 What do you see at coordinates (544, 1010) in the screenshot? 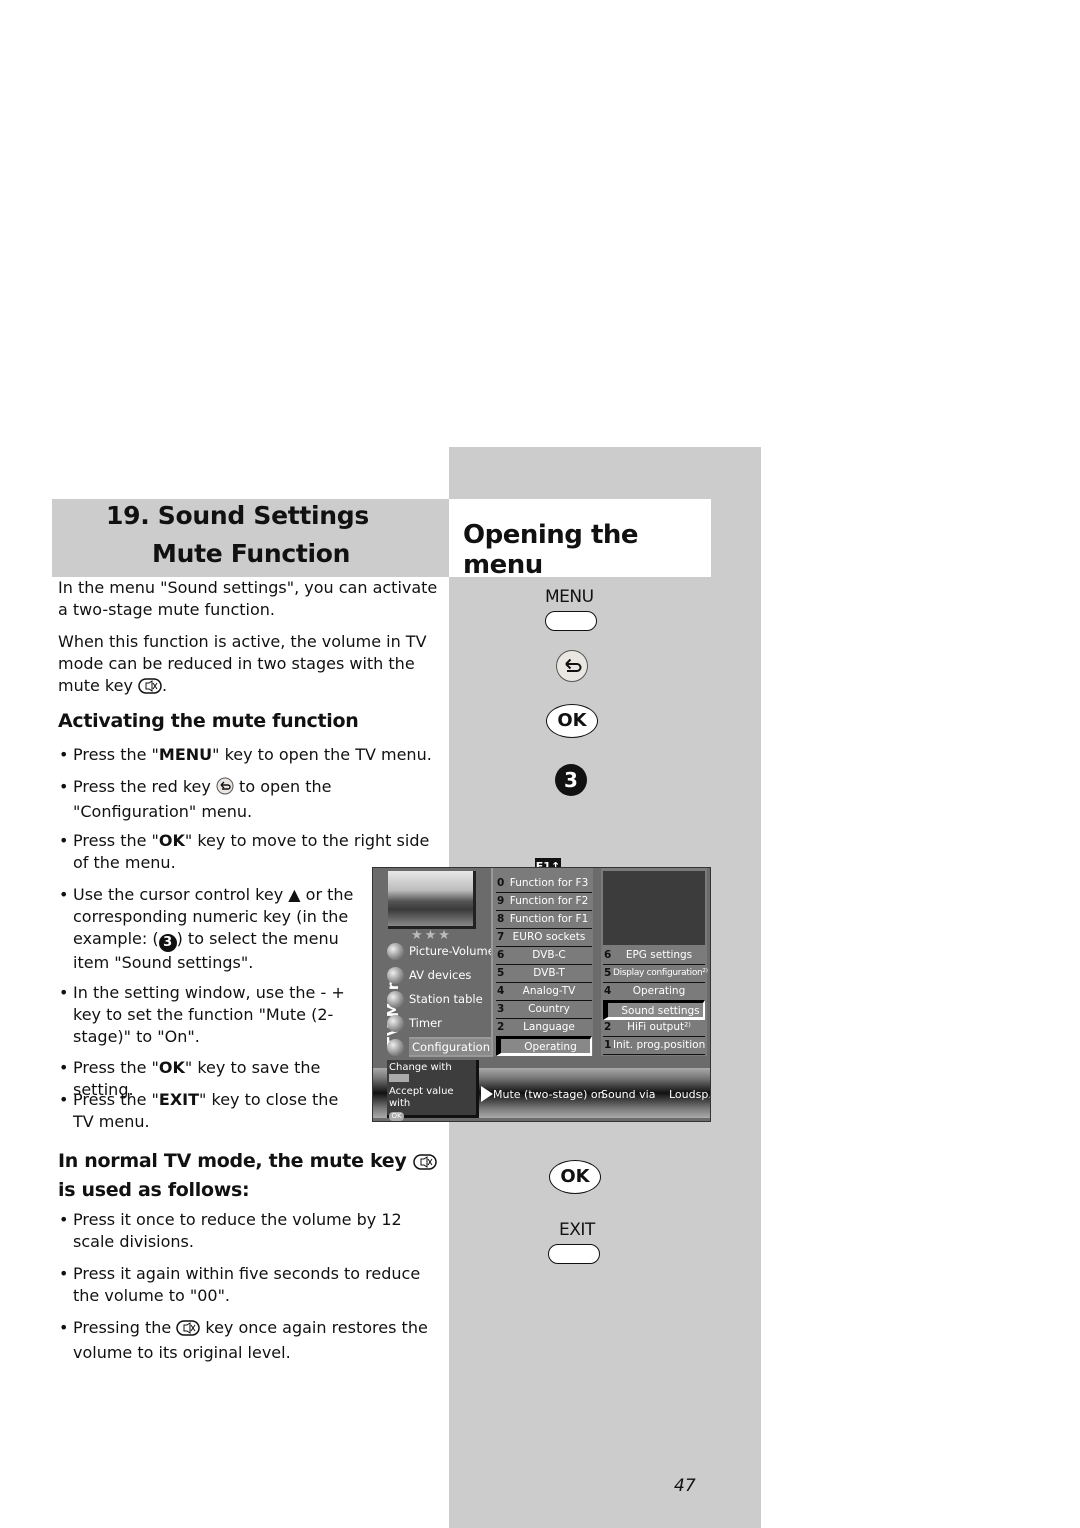
I see `submenu-item: 3 Country` at bounding box center [544, 1010].